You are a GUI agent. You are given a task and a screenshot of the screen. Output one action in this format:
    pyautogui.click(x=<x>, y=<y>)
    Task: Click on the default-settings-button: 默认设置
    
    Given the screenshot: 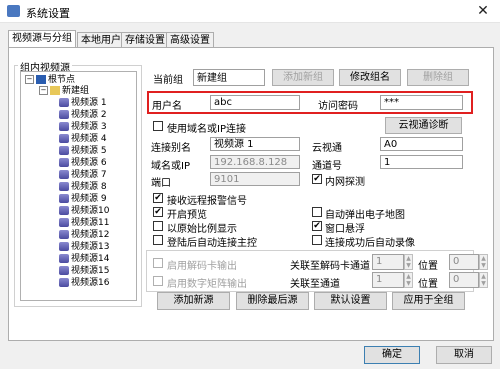 What is the action you would take?
    pyautogui.click(x=350, y=301)
    